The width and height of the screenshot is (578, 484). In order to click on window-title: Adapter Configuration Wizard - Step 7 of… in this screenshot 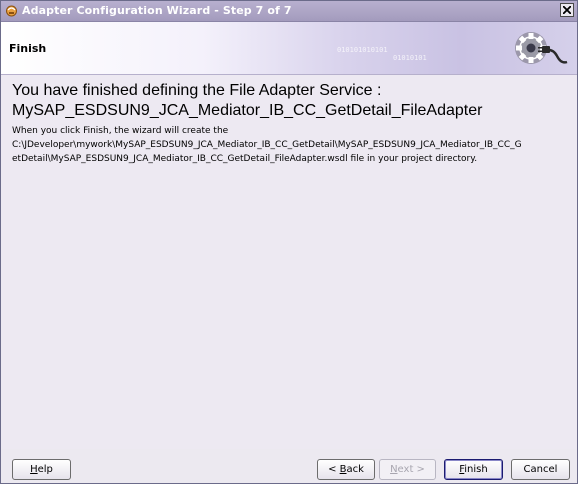, I will do `click(157, 10)`.